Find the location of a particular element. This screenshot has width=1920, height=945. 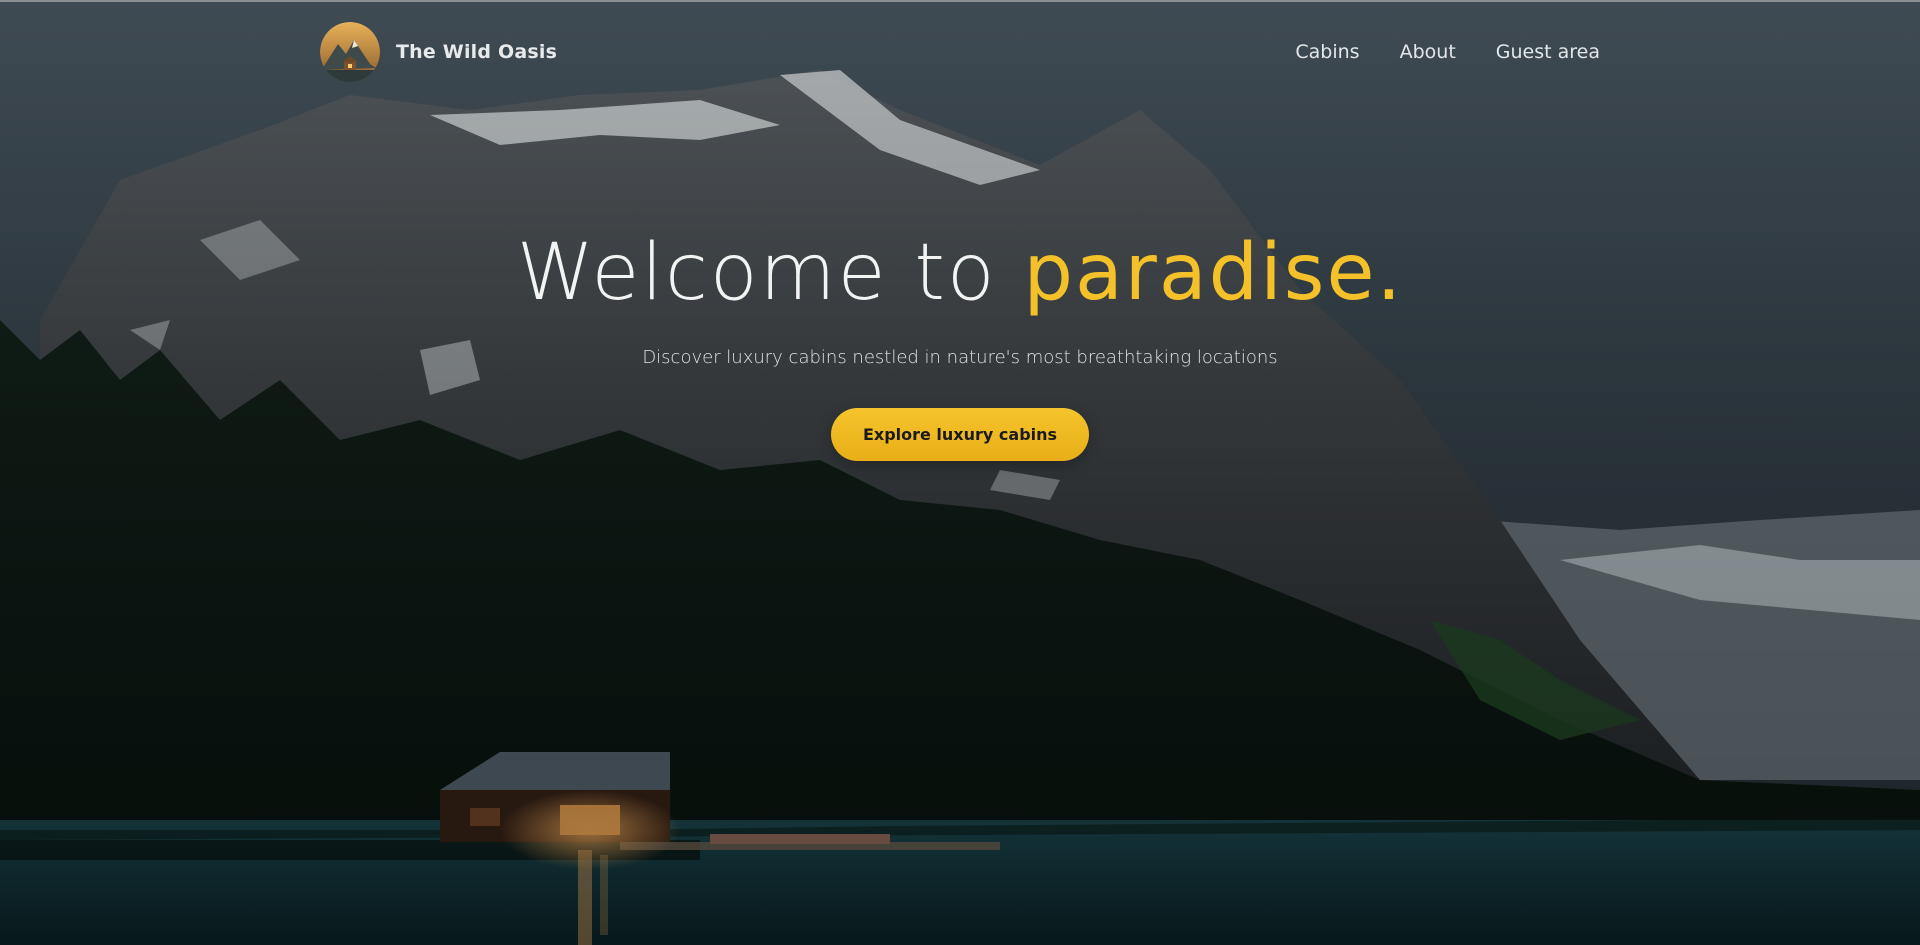

site-header: The Wild Oasis Cabins About Guest area is located at coordinates (960, 52).